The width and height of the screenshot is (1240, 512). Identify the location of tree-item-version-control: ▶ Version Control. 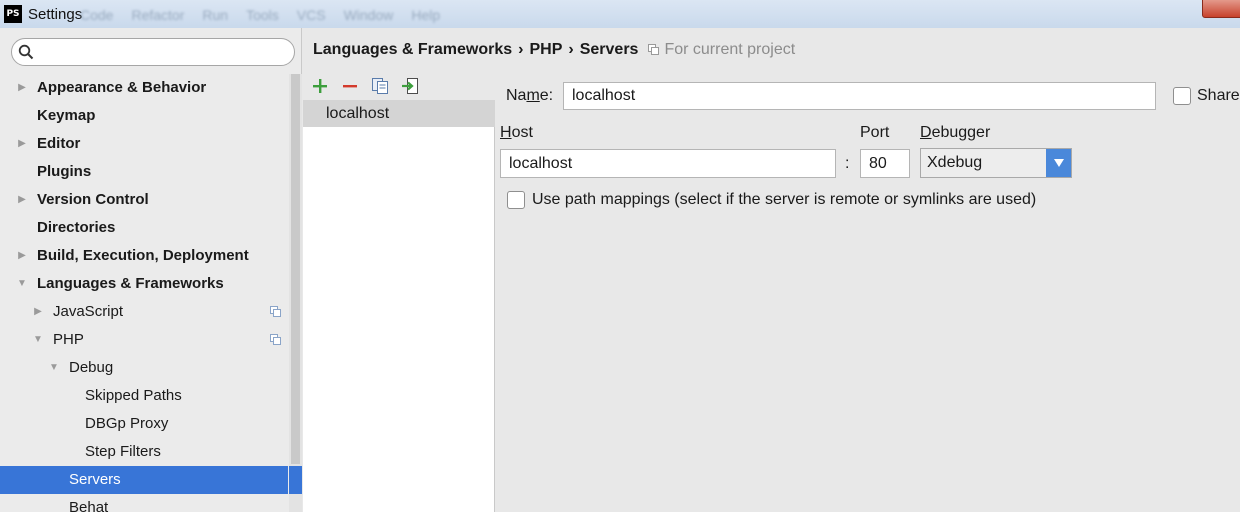
(144, 200).